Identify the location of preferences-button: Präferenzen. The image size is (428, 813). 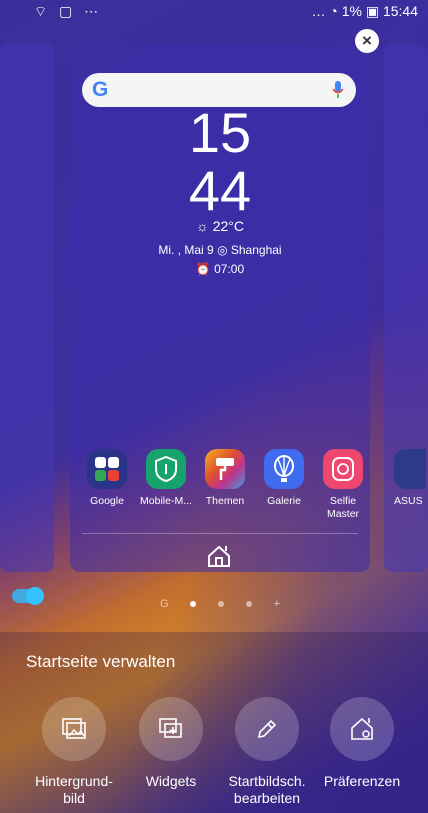
(362, 743).